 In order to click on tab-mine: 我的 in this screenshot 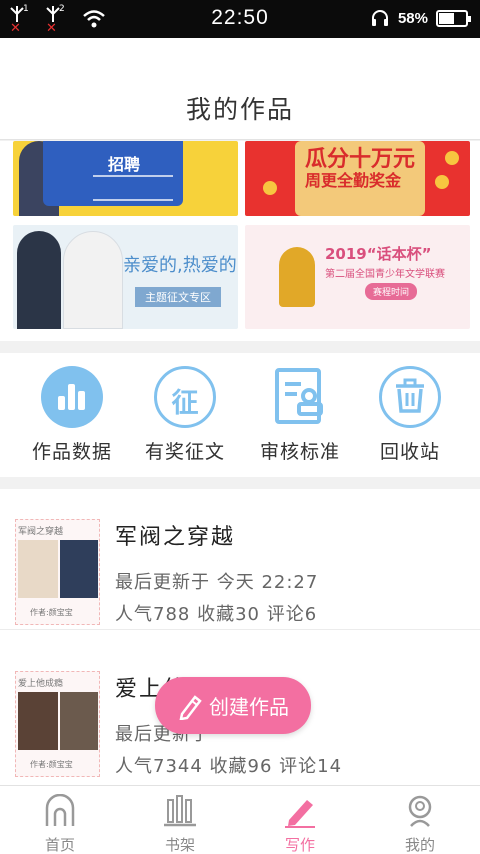, I will do `click(420, 824)`.